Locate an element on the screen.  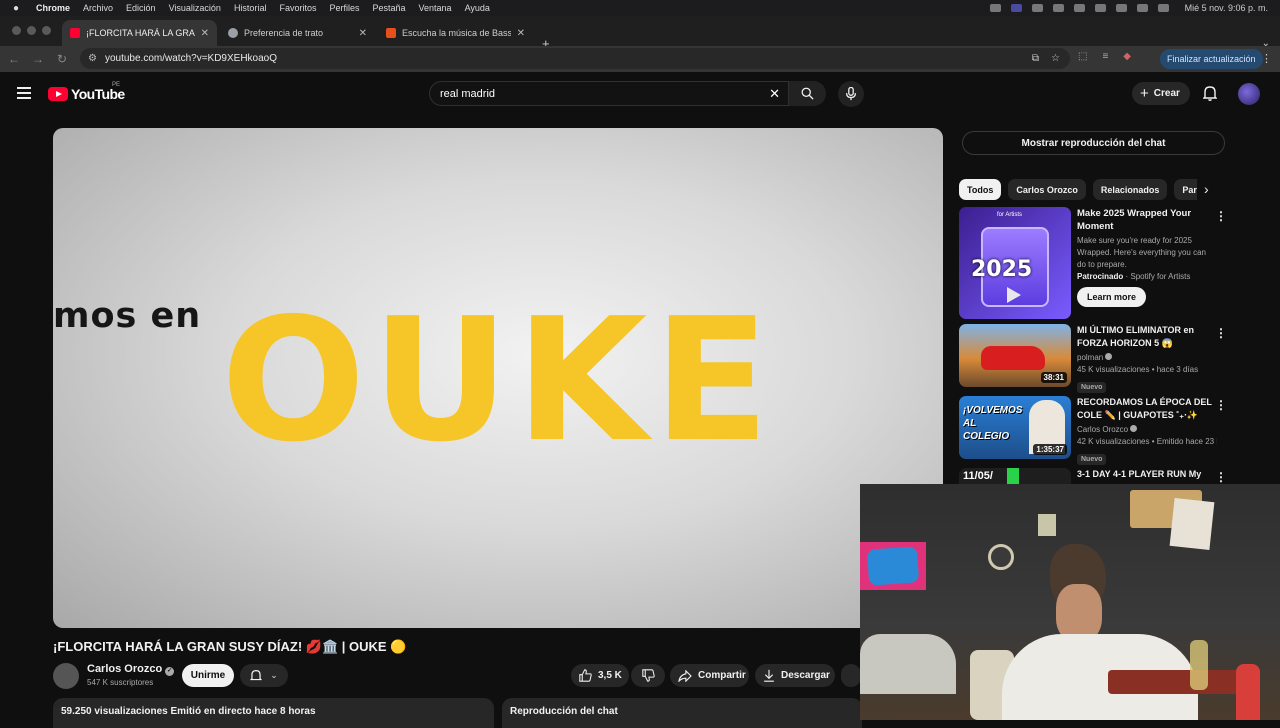
share-button: Compartir is located at coordinates (709, 675).